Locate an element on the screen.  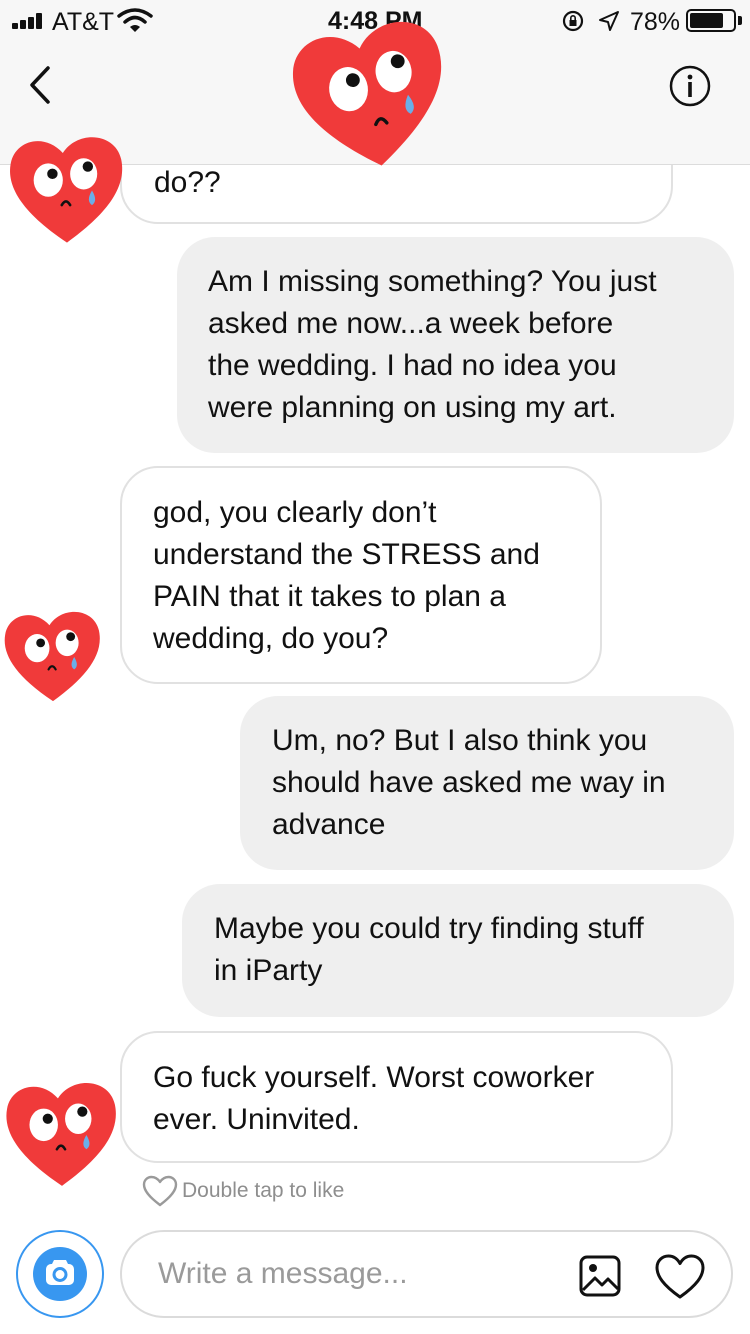
message-line: wedding, do you? is located at coordinates (271, 638).